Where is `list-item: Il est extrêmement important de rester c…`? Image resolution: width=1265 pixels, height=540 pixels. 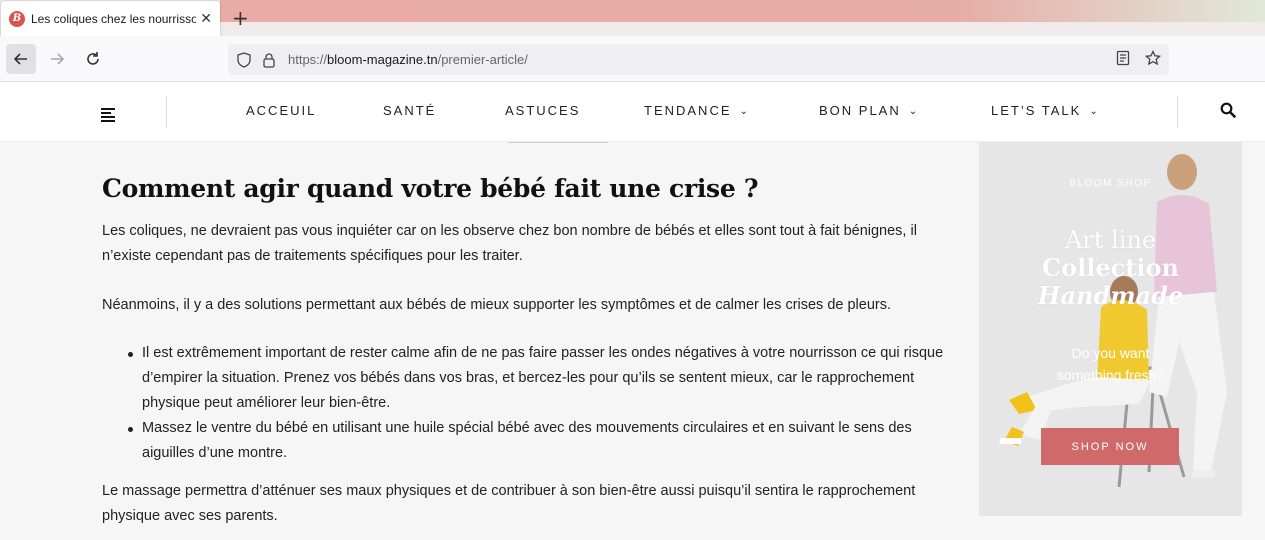 list-item: Il est extrêmement important de rester c… is located at coordinates (534, 378).